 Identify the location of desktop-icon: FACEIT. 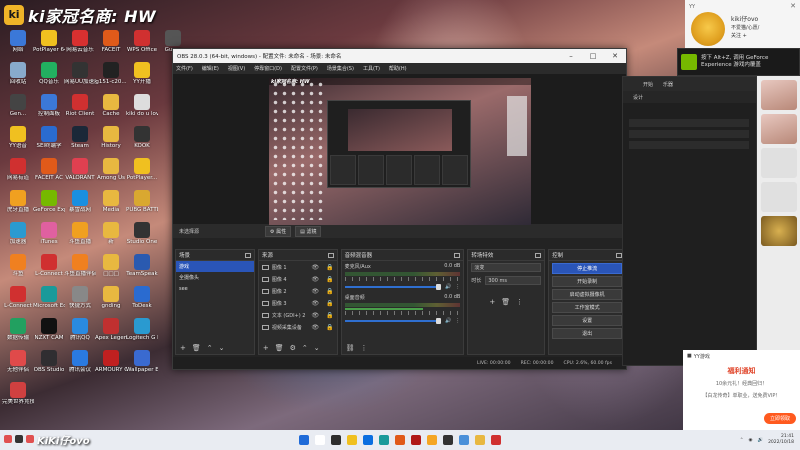
(111, 42).